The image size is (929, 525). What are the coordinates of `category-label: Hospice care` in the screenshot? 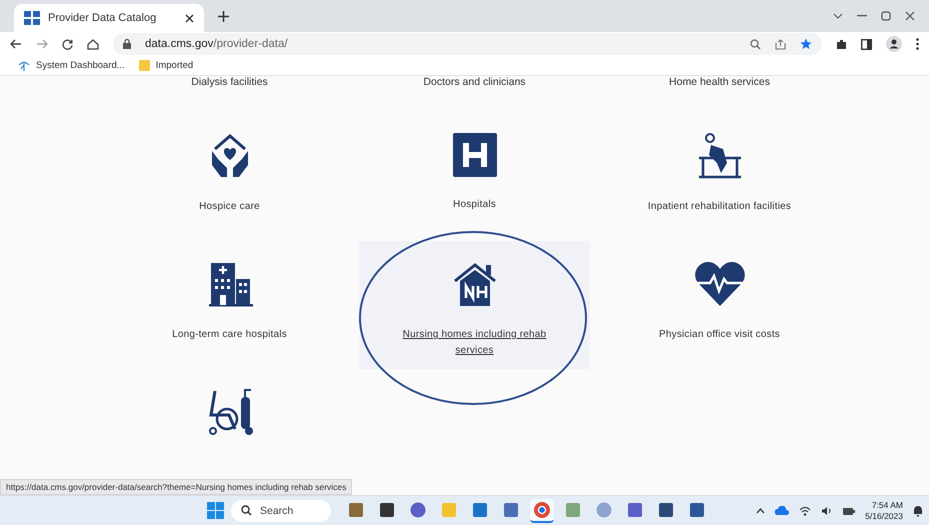 It's located at (229, 207).